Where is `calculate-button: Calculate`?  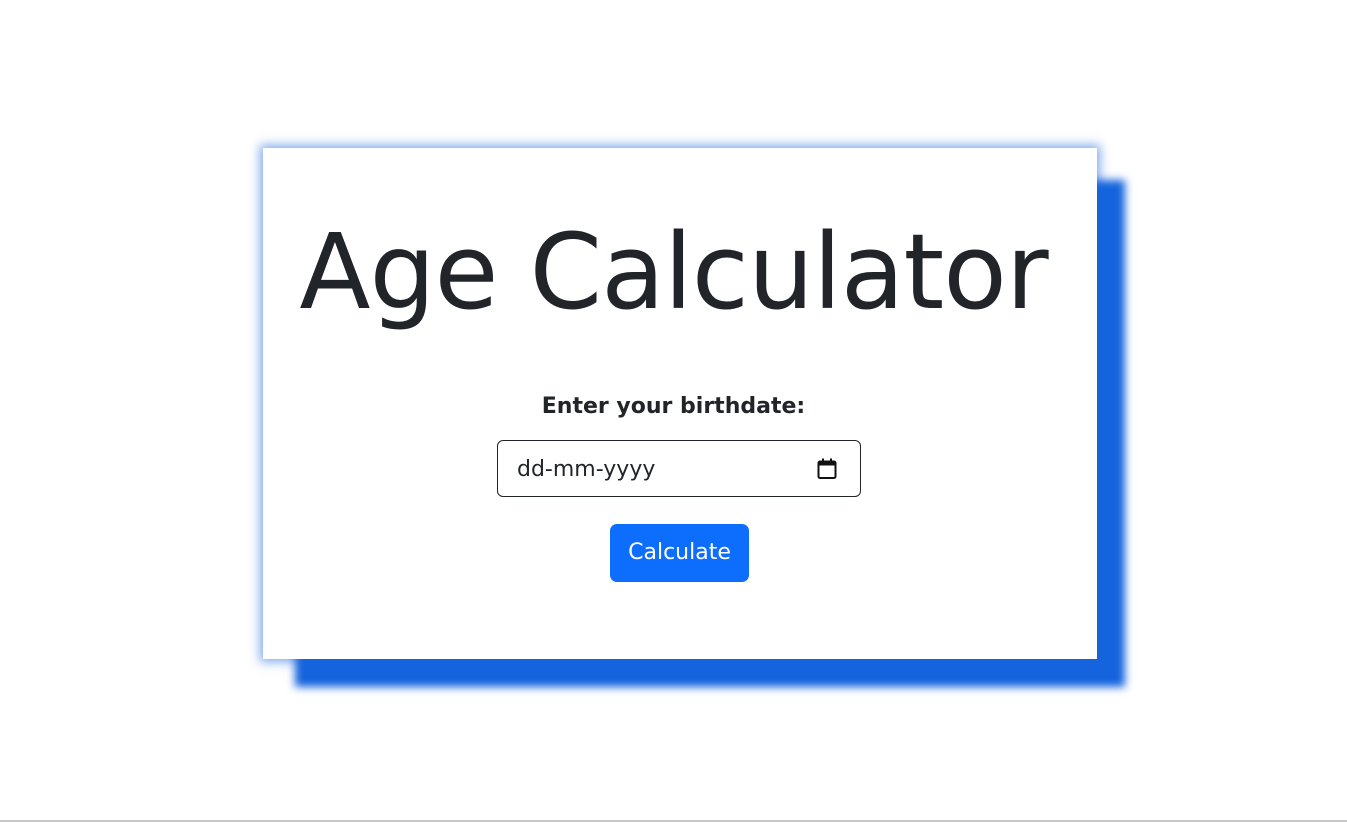 calculate-button: Calculate is located at coordinates (679, 553).